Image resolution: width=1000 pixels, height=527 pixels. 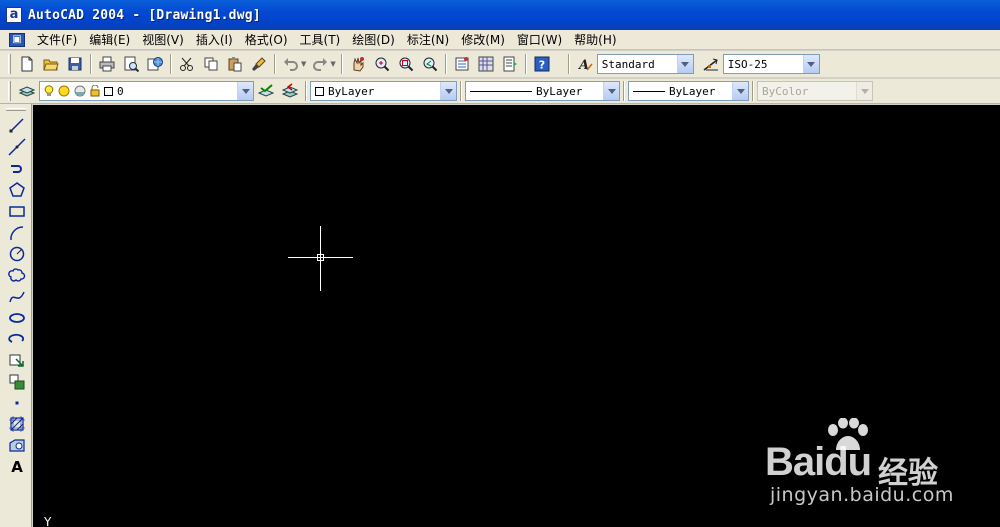 What do you see at coordinates (483, 39) in the screenshot?
I see `menu-modify: 修改(M)` at bounding box center [483, 39].